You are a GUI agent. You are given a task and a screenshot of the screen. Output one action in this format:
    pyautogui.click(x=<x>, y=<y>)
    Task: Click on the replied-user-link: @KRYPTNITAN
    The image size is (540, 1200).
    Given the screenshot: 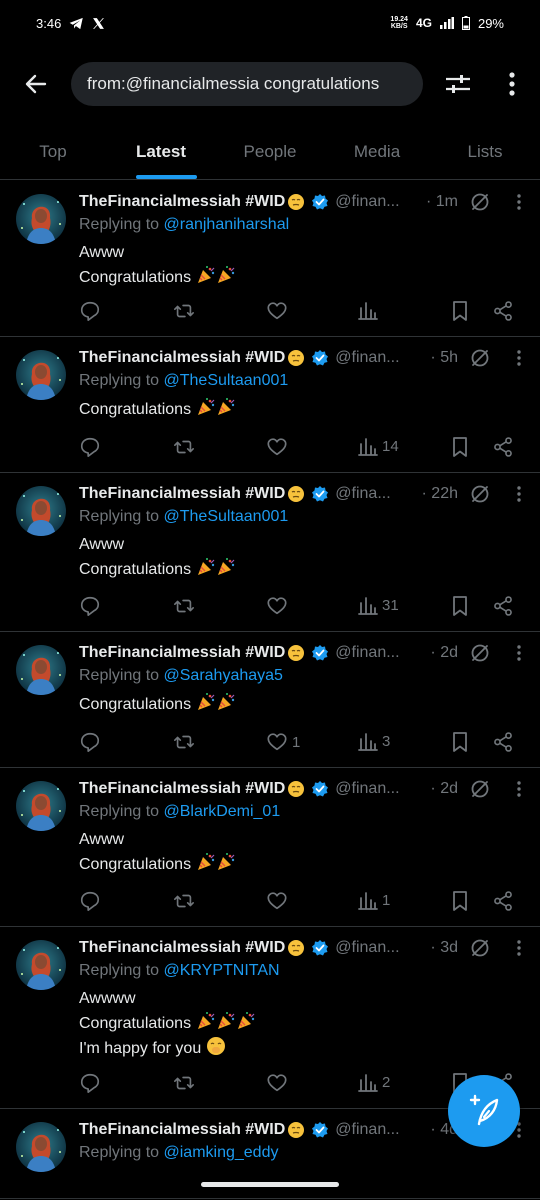 What is the action you would take?
    pyautogui.click(x=222, y=970)
    